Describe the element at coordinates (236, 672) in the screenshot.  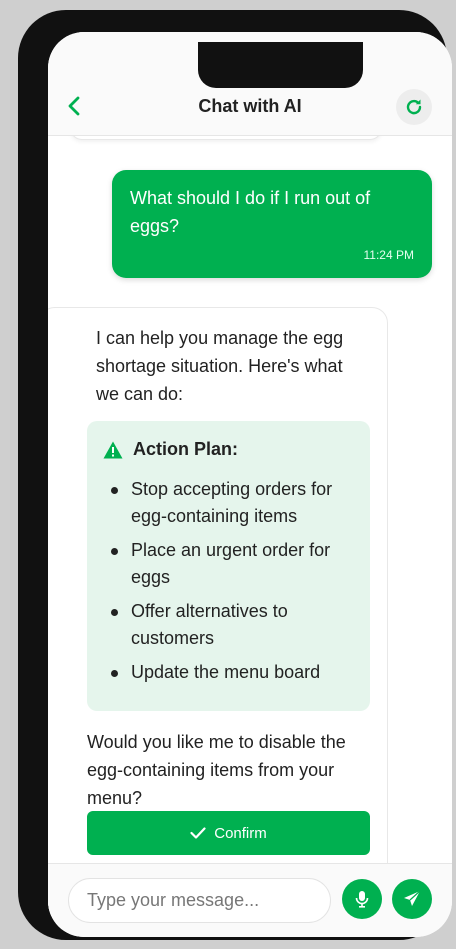
I see `action-plan-item: Update the menu board` at that location.